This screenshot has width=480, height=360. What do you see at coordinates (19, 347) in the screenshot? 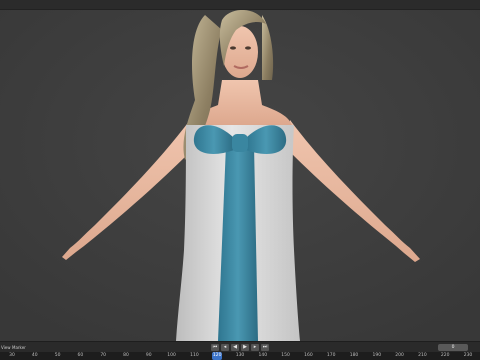
I see `marker-menu: Marker` at bounding box center [19, 347].